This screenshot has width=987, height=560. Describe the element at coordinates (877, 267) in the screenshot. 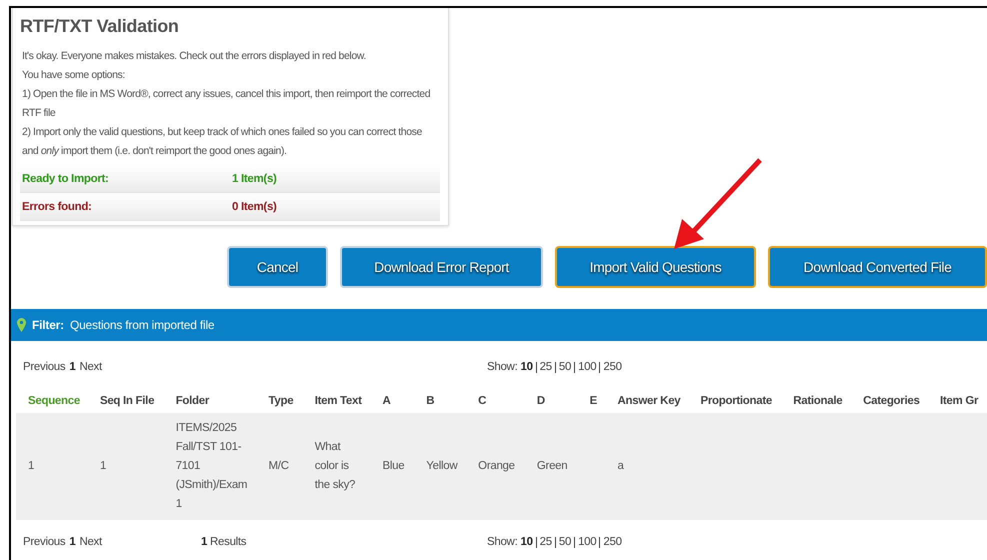

I see `action-button: Download Converted File` at that location.